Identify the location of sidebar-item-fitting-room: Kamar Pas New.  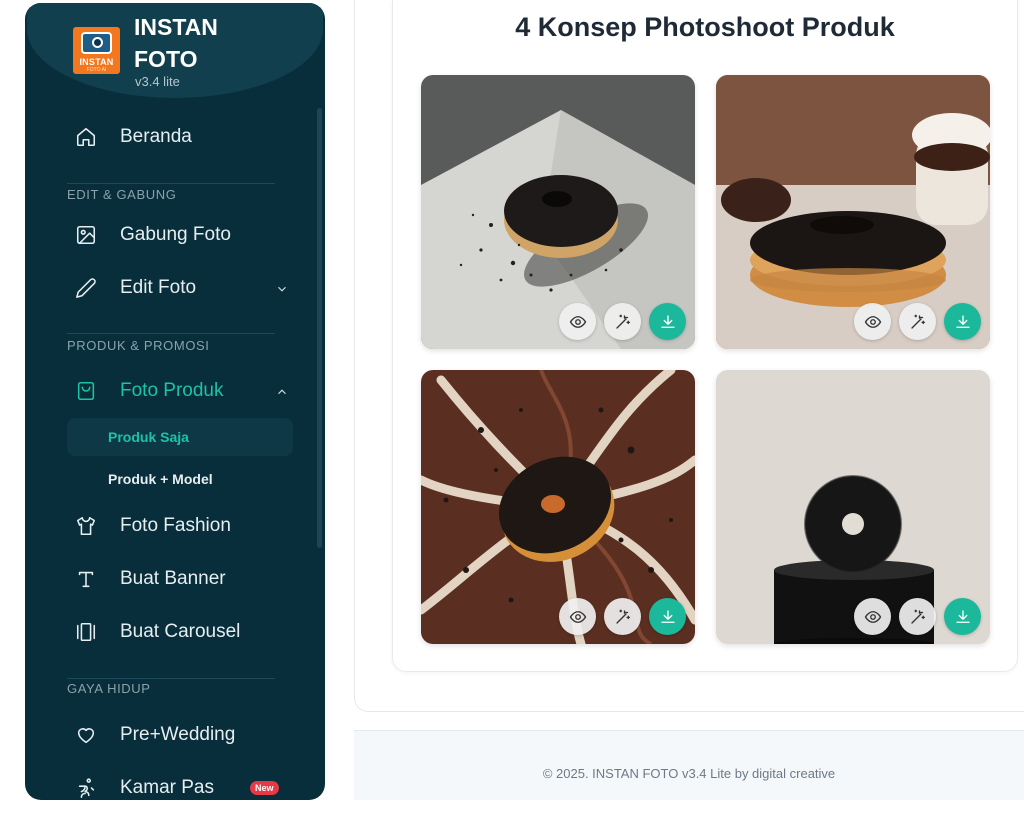
(180, 784).